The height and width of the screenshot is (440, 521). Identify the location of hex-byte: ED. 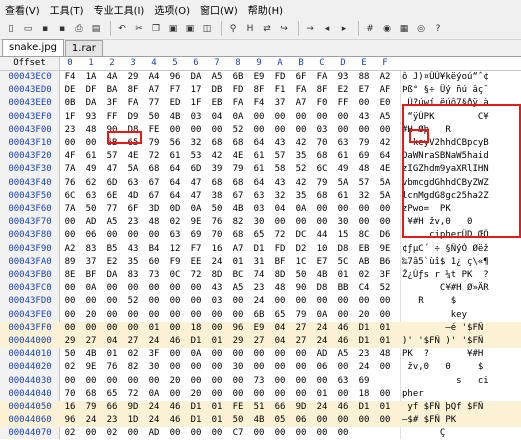
(175, 103).